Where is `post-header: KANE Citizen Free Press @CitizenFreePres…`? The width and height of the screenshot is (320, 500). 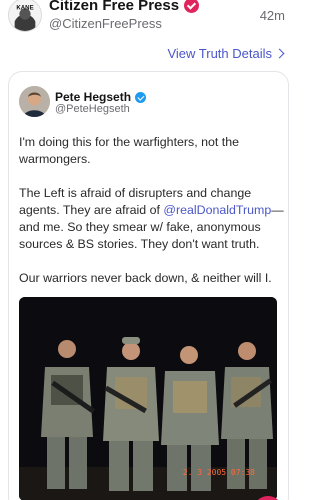 post-header: KANE Citizen Free Press @CitizenFreePres… is located at coordinates (148, 20).